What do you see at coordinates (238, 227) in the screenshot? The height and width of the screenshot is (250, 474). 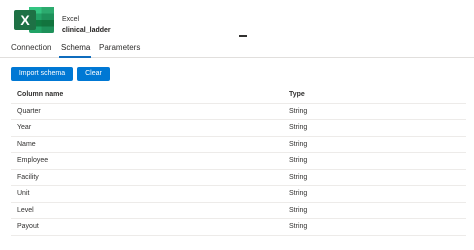 I see `table-row: Payout String` at bounding box center [238, 227].